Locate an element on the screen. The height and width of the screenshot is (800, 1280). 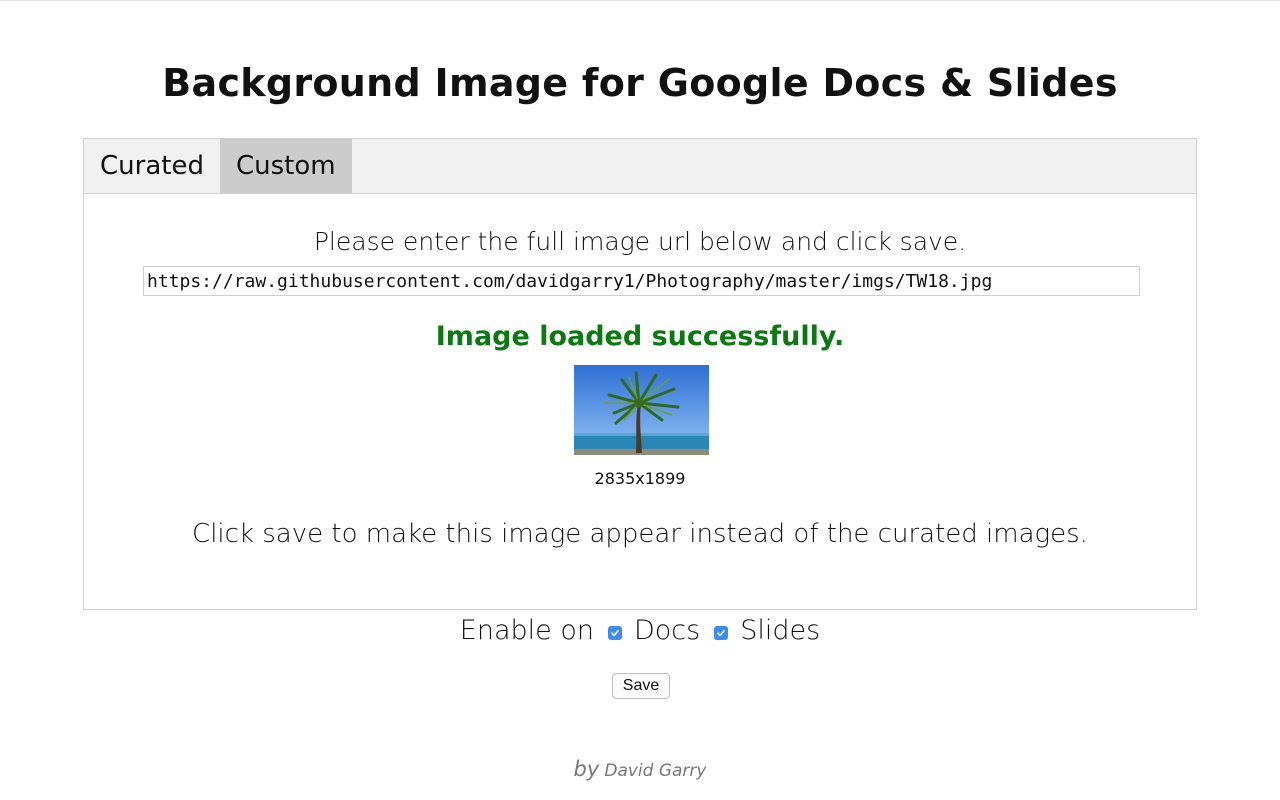
status-message: Image loaded successfully. is located at coordinates (640, 336).